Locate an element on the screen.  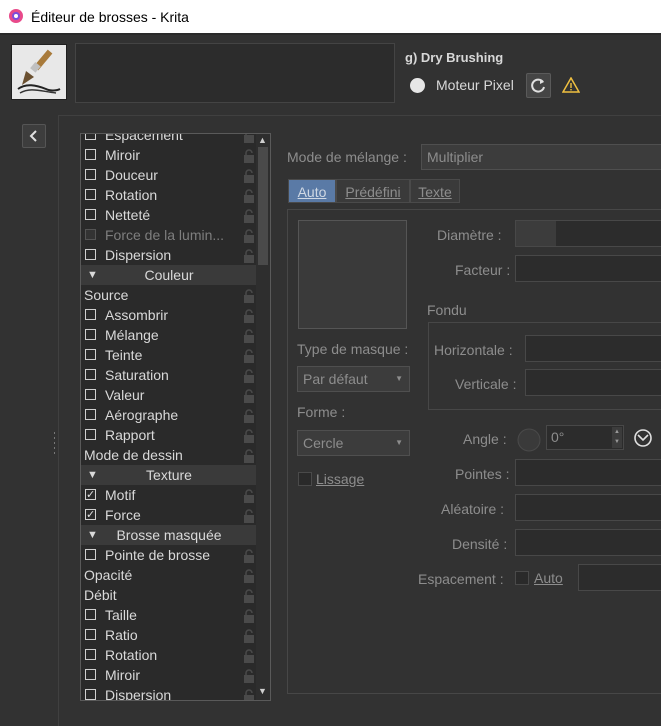
option-section-header: ▼ Texture is located at coordinates (169, 475).